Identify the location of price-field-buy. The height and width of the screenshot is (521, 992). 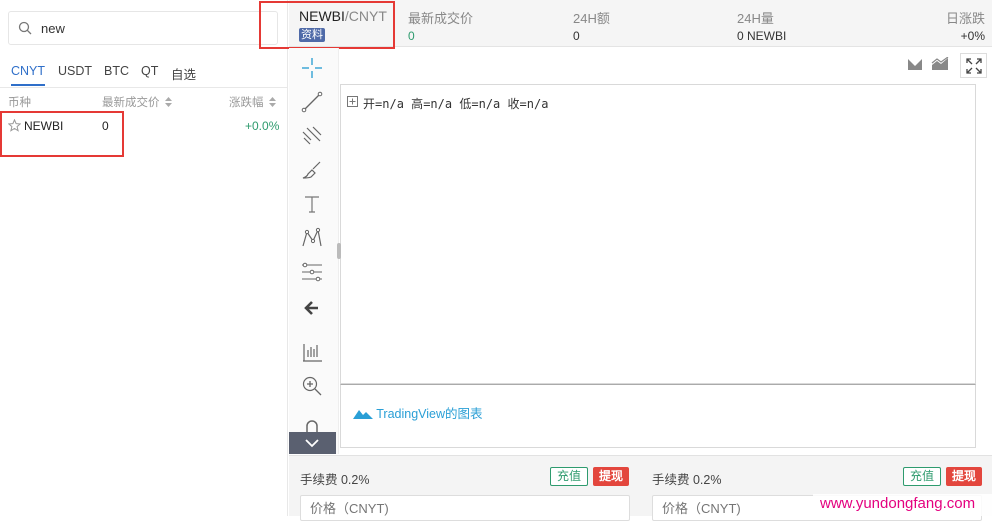
(465, 508).